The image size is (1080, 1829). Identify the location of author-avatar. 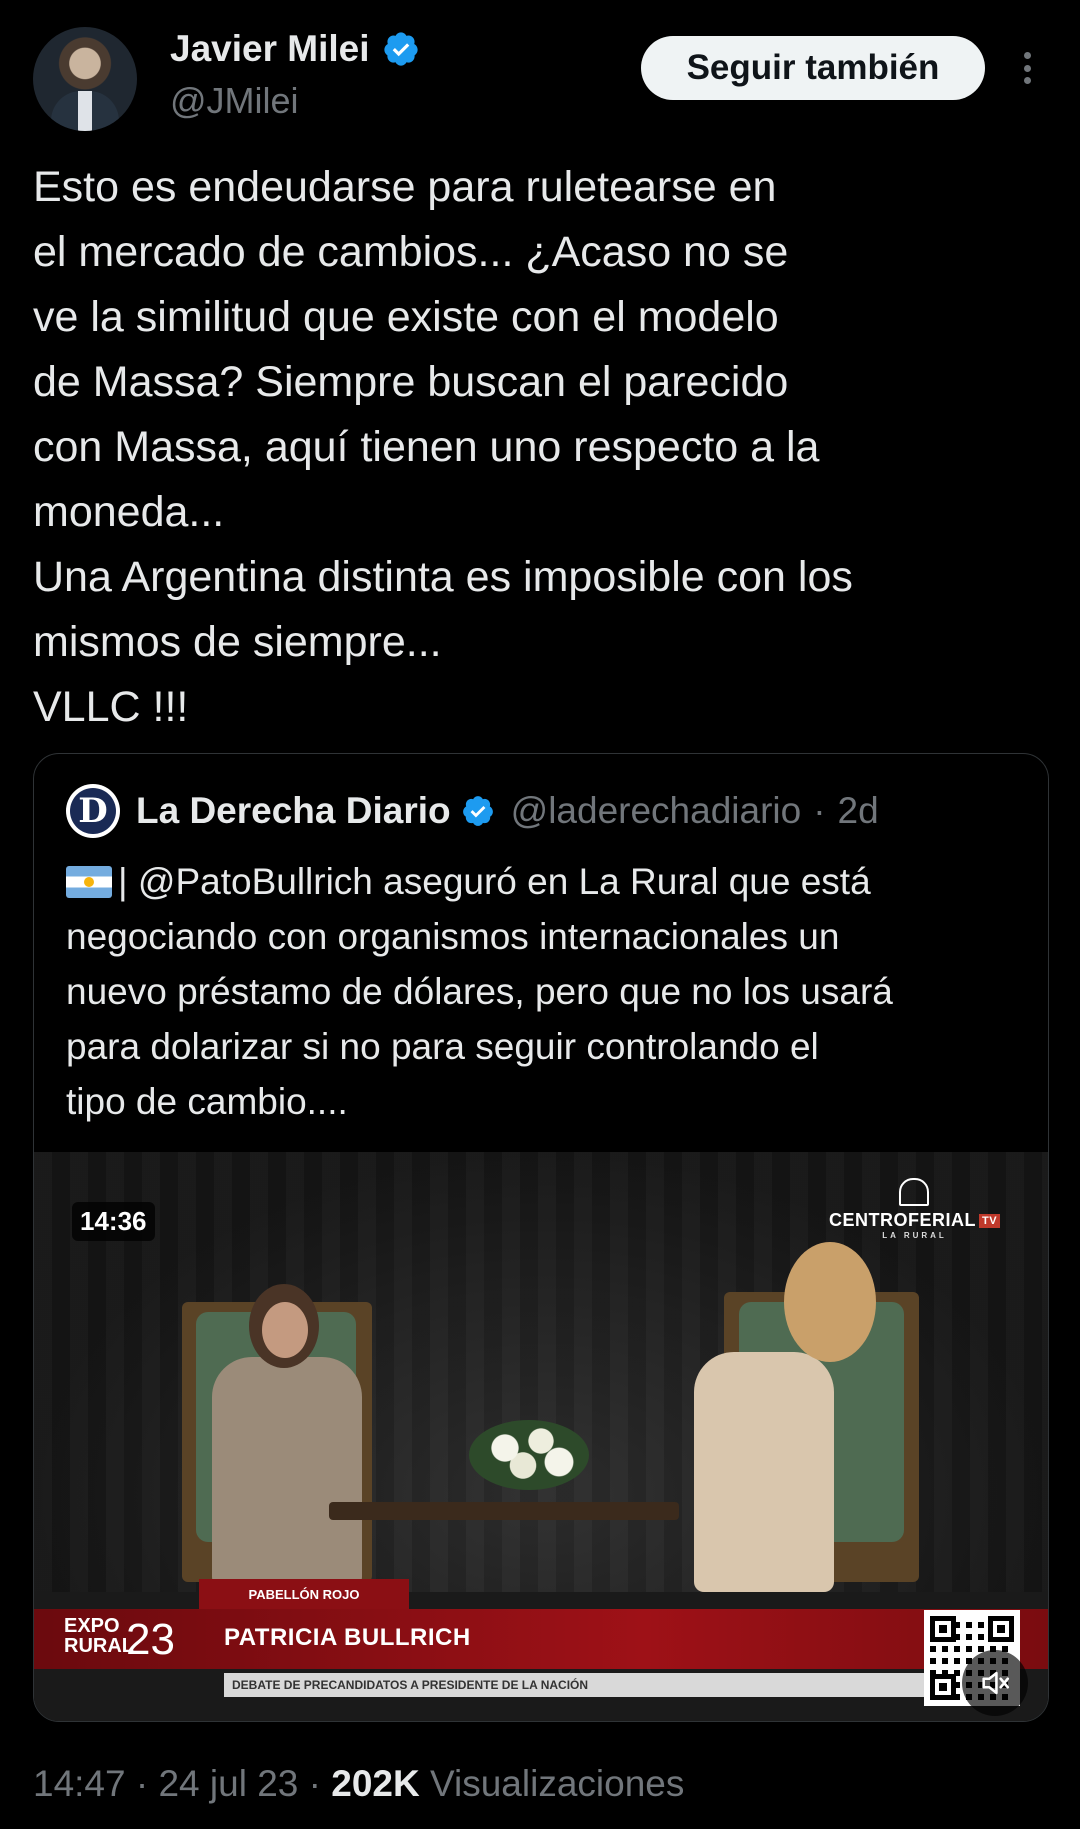
(85, 79).